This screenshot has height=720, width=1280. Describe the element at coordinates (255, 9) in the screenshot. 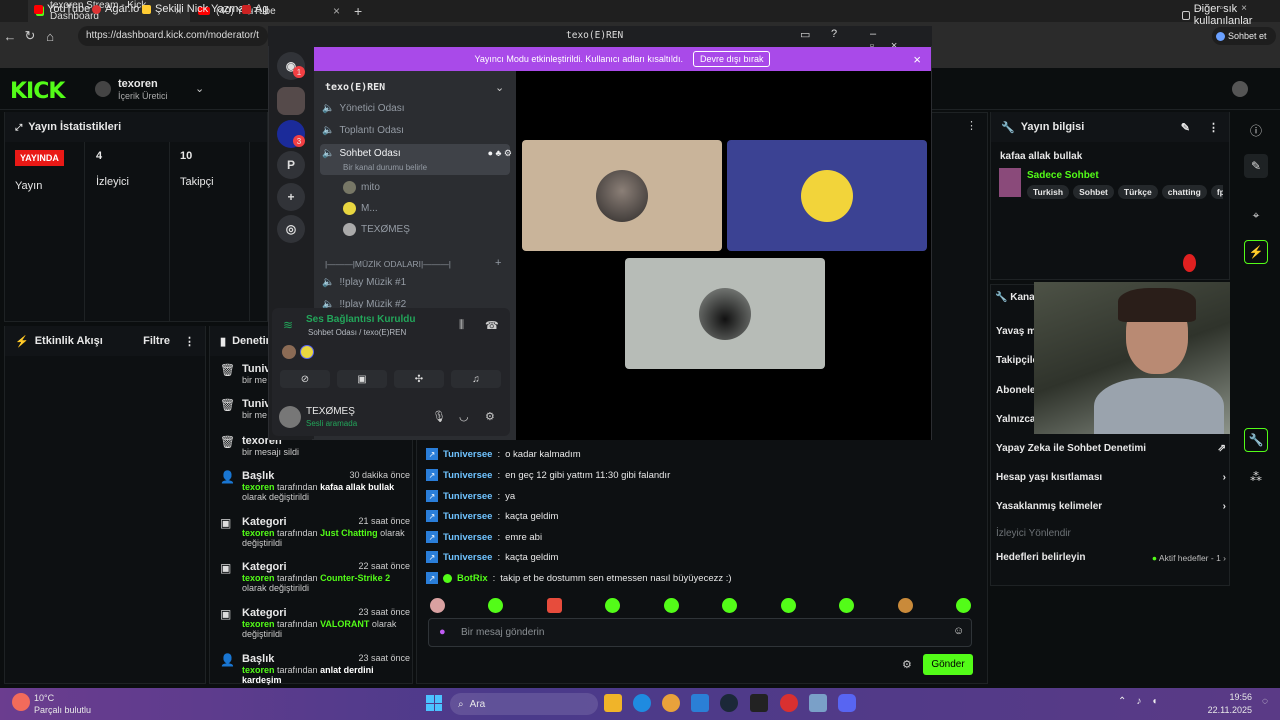

I see `bookmark-ag: Ag` at that location.